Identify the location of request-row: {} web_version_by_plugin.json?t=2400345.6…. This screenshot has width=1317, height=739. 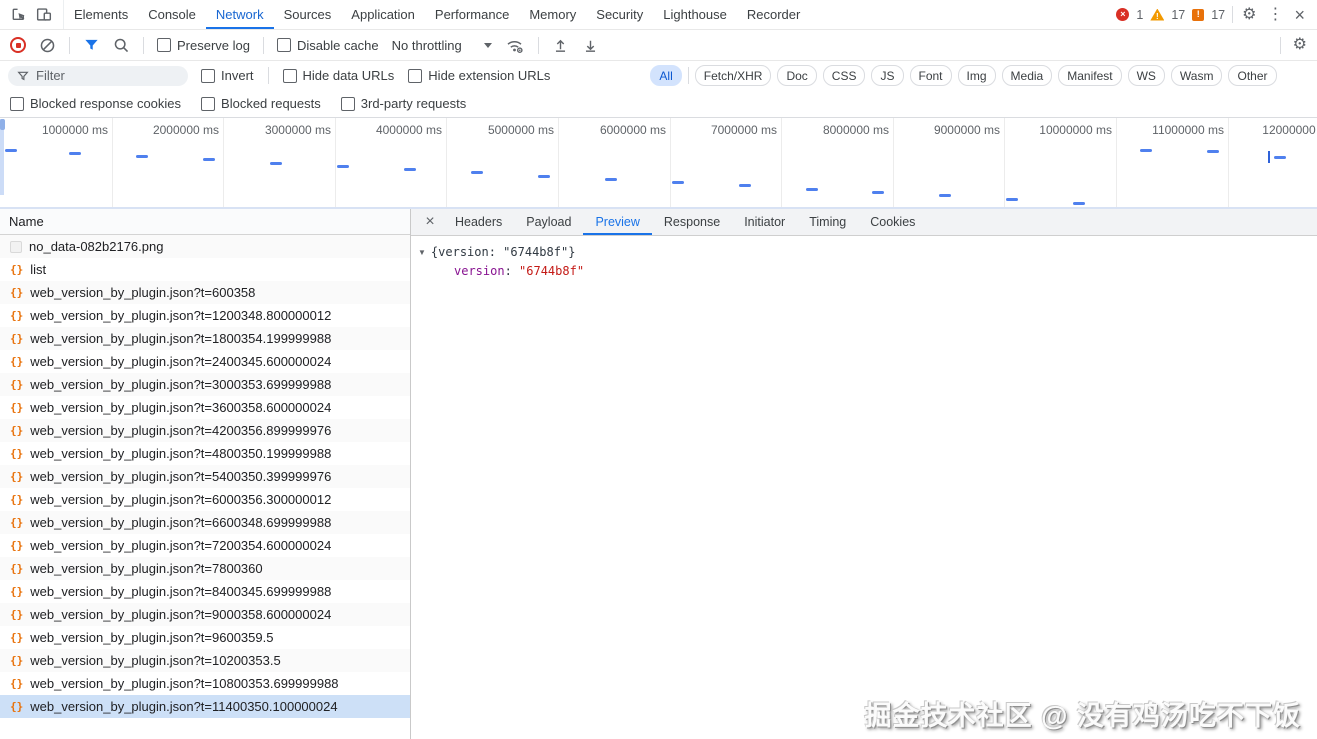
(205, 361).